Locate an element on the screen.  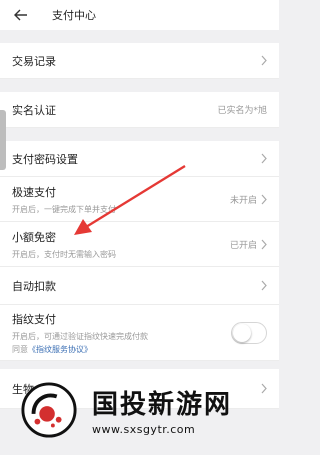
auto-debit-row: 自动扣款 is located at coordinates (139, 286).